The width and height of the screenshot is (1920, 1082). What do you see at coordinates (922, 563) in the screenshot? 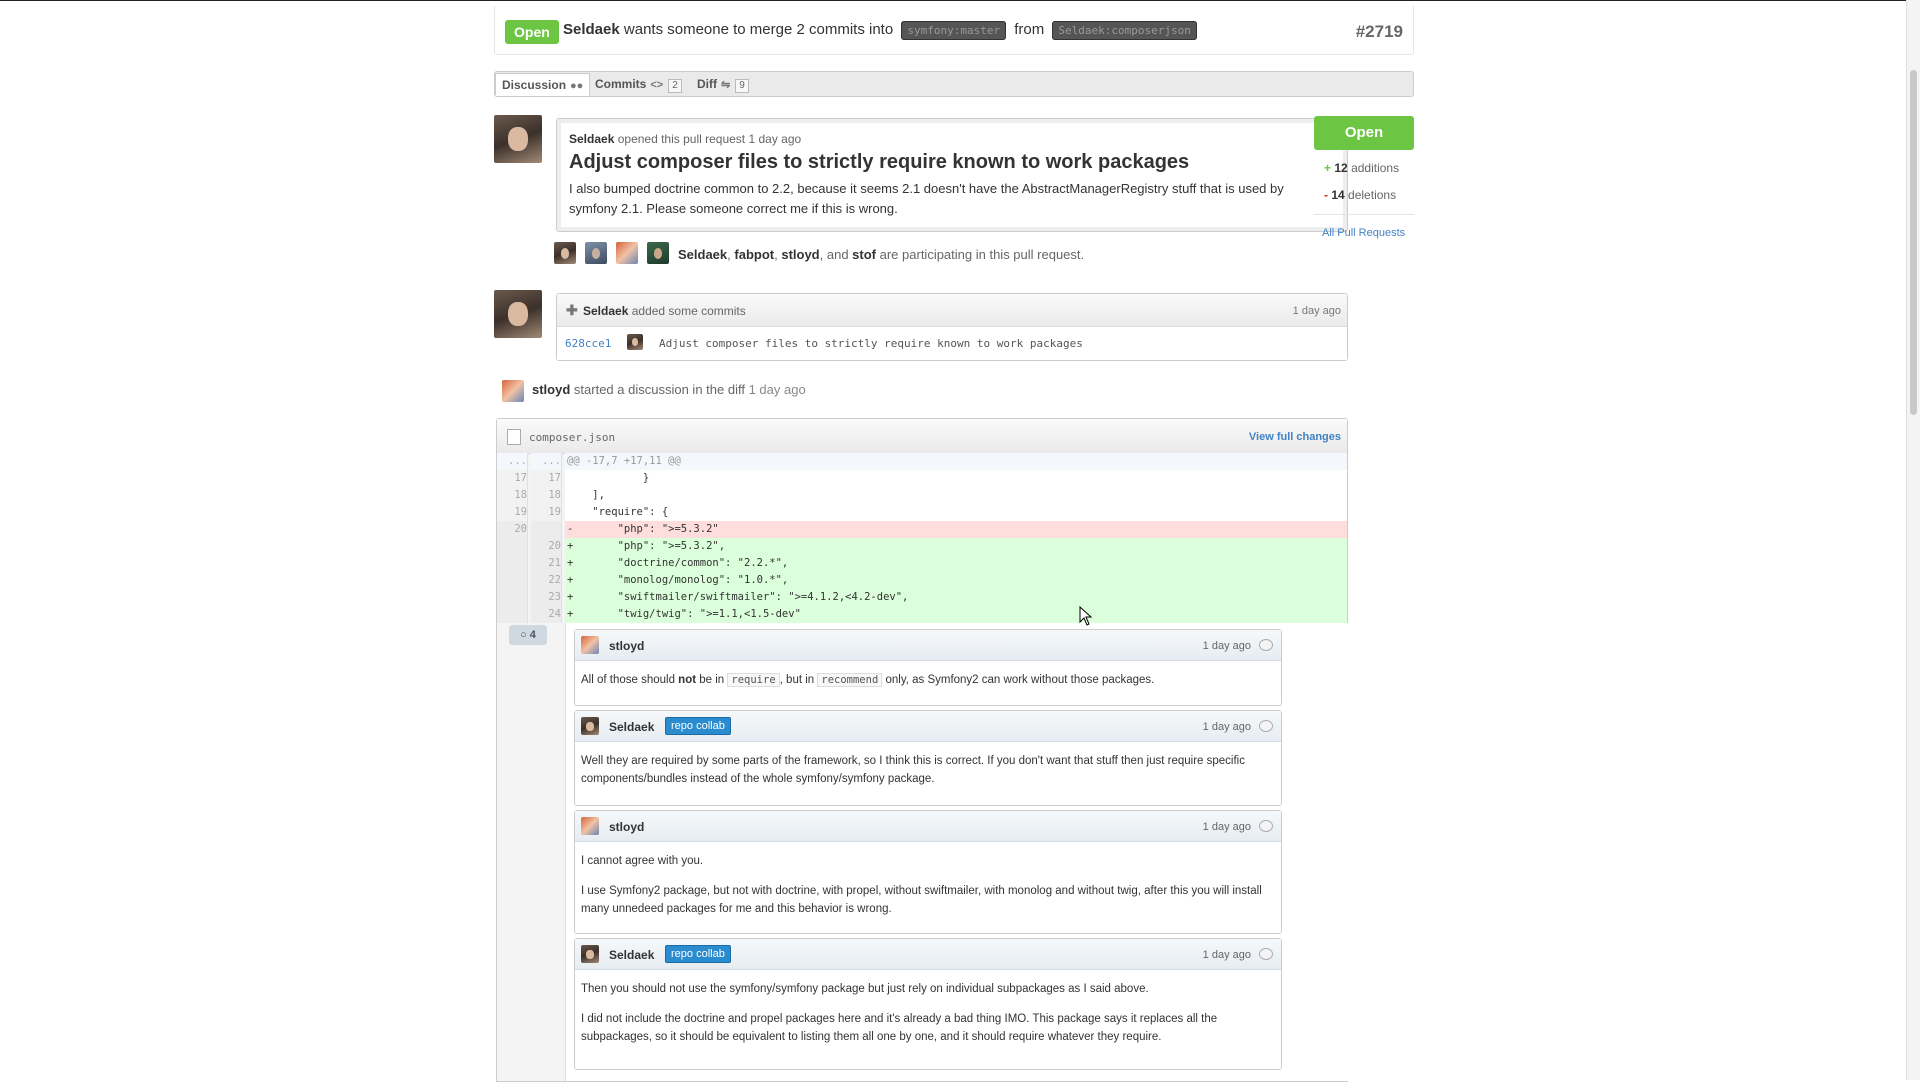
I see `diff-line: 21+ "doctrine/common": "2.2.*",` at bounding box center [922, 563].